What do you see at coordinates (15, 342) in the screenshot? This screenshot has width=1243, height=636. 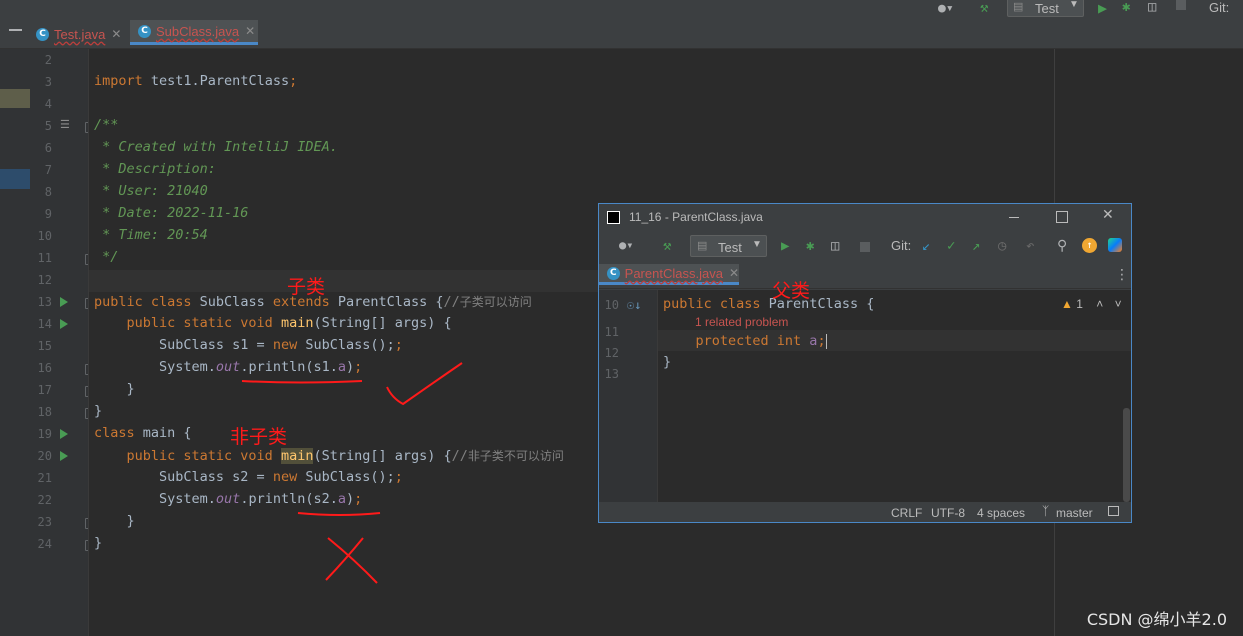 I see `tool-window-strip` at bounding box center [15, 342].